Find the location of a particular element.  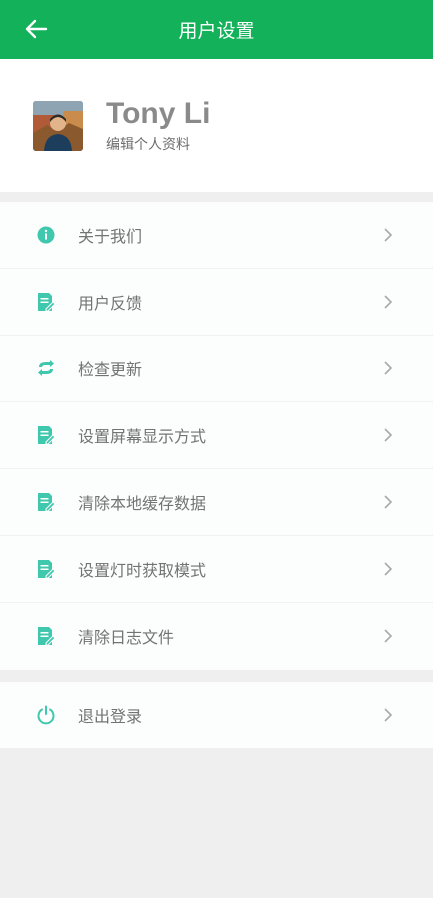

menu-item-screen-display: 设置屏幕显示方式 is located at coordinates (216, 436).